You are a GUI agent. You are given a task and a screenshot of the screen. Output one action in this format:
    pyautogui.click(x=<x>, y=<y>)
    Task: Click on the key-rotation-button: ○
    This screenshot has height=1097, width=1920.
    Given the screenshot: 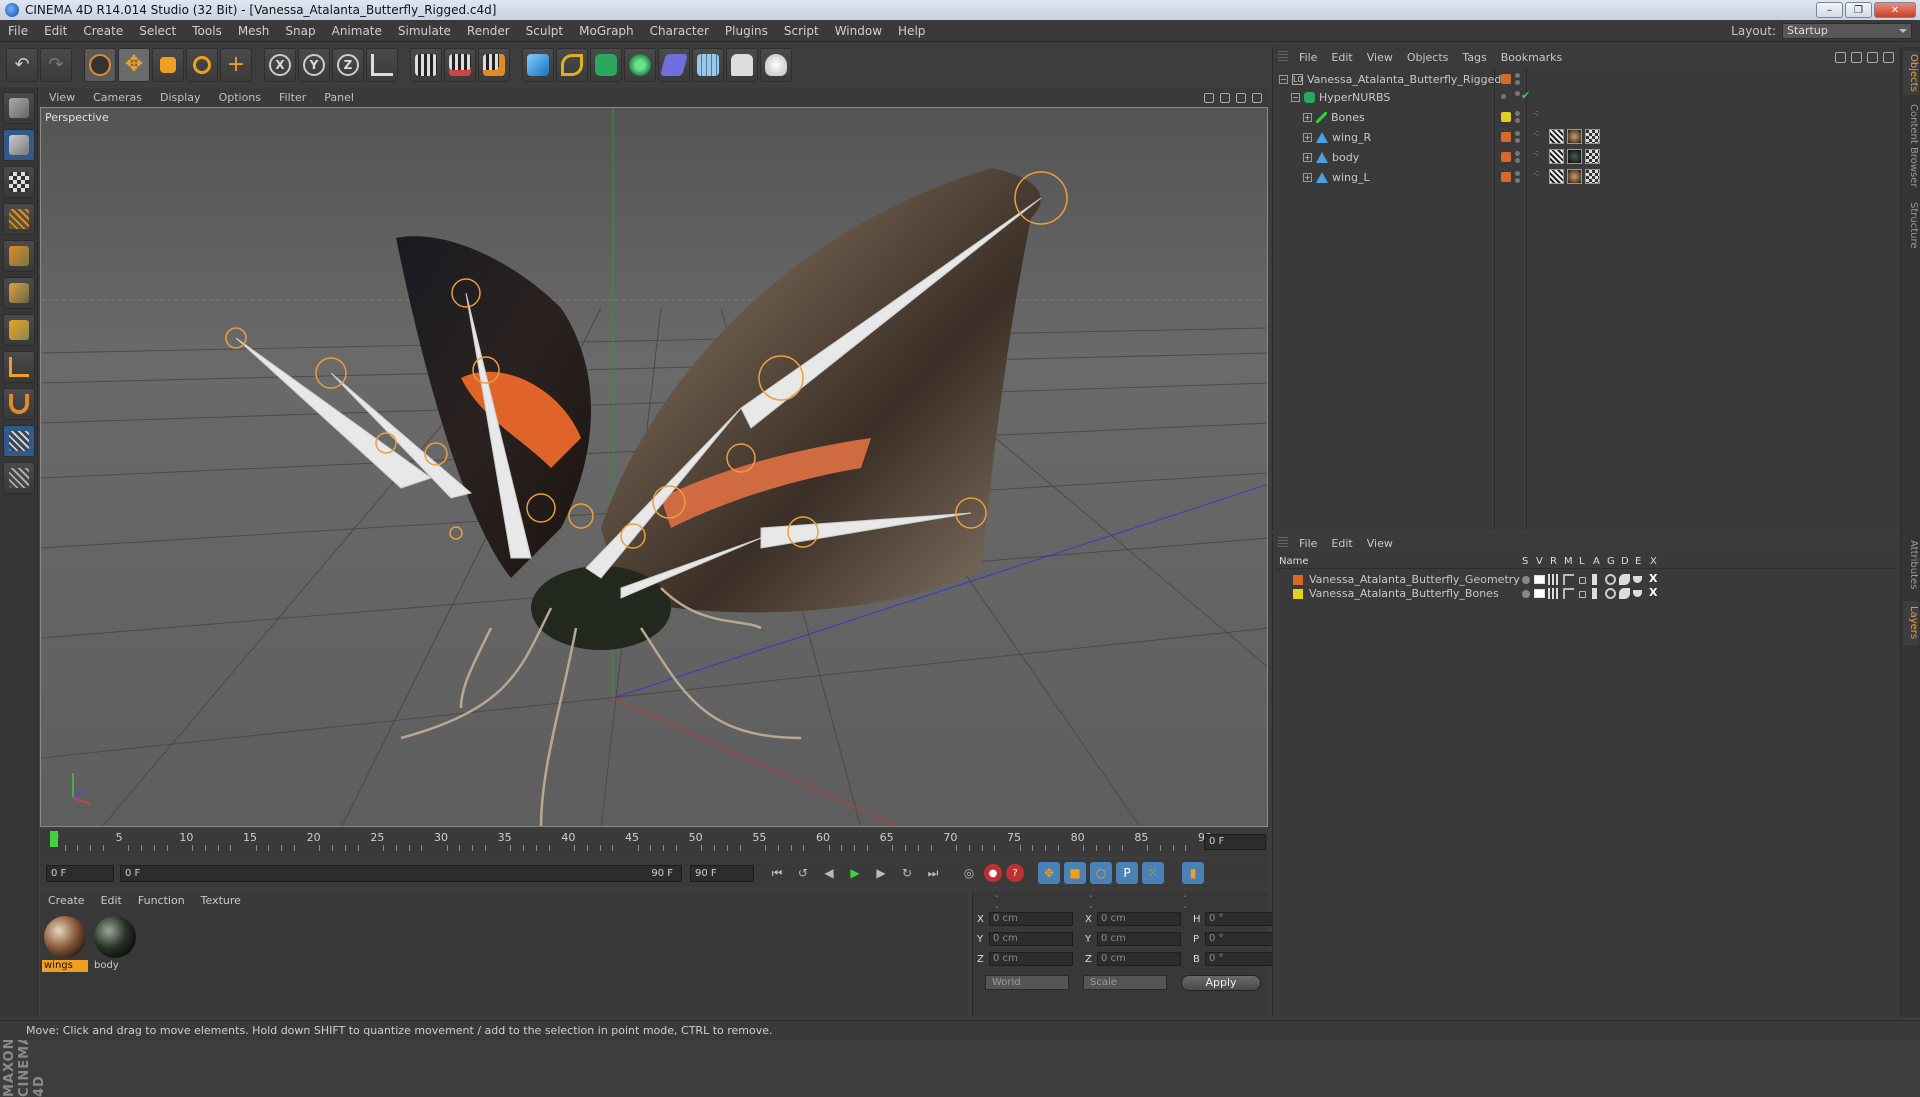 What is the action you would take?
    pyautogui.click(x=1101, y=873)
    